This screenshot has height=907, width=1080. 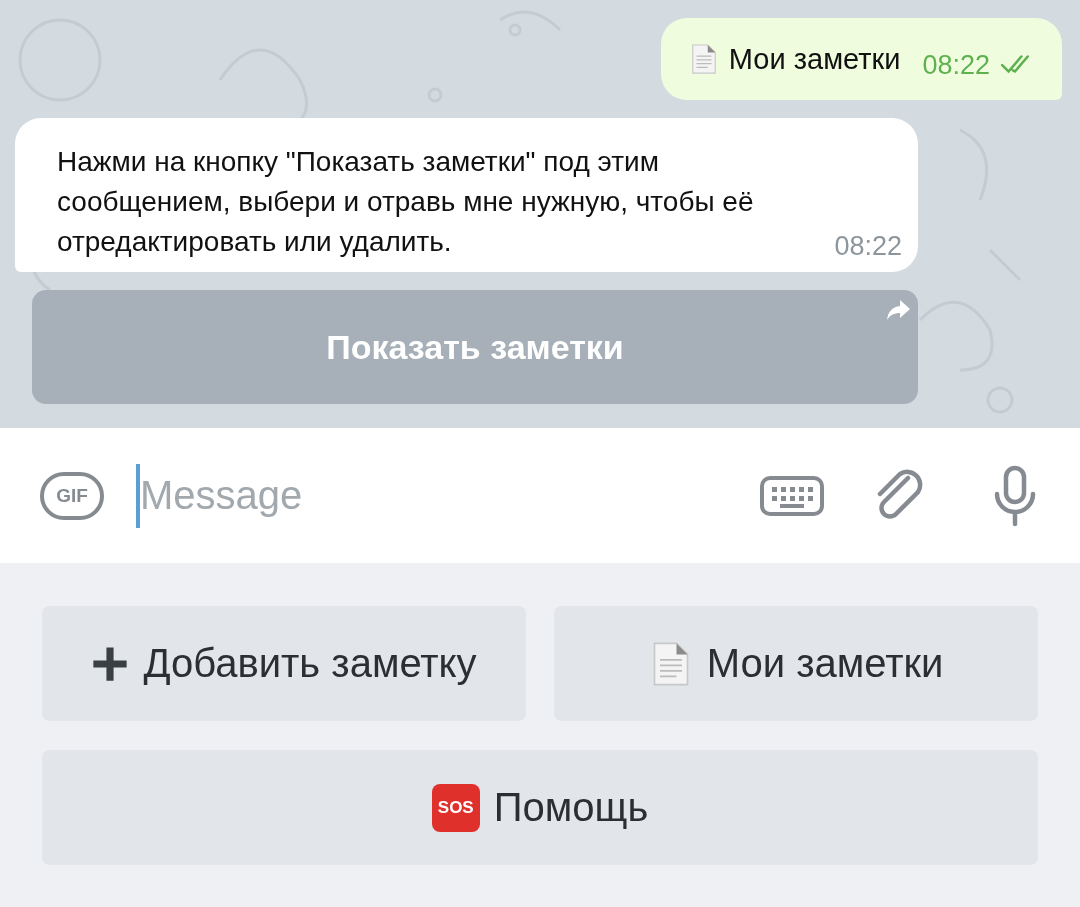 What do you see at coordinates (310, 663) in the screenshot?
I see `button-label: Добавить заметку` at bounding box center [310, 663].